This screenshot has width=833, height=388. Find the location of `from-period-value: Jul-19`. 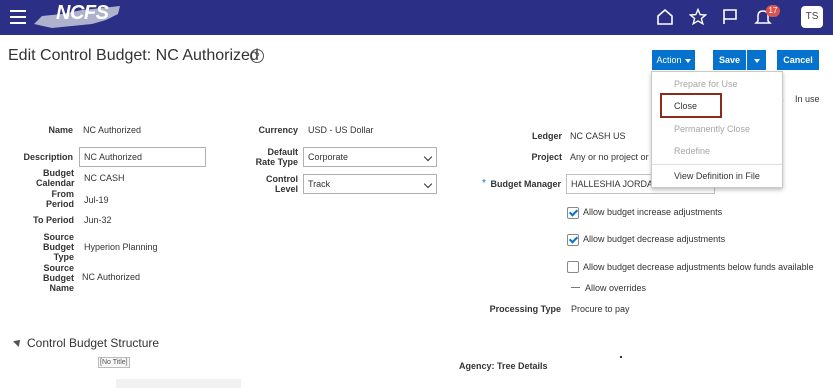

from-period-value: Jul-19 is located at coordinates (96, 200).